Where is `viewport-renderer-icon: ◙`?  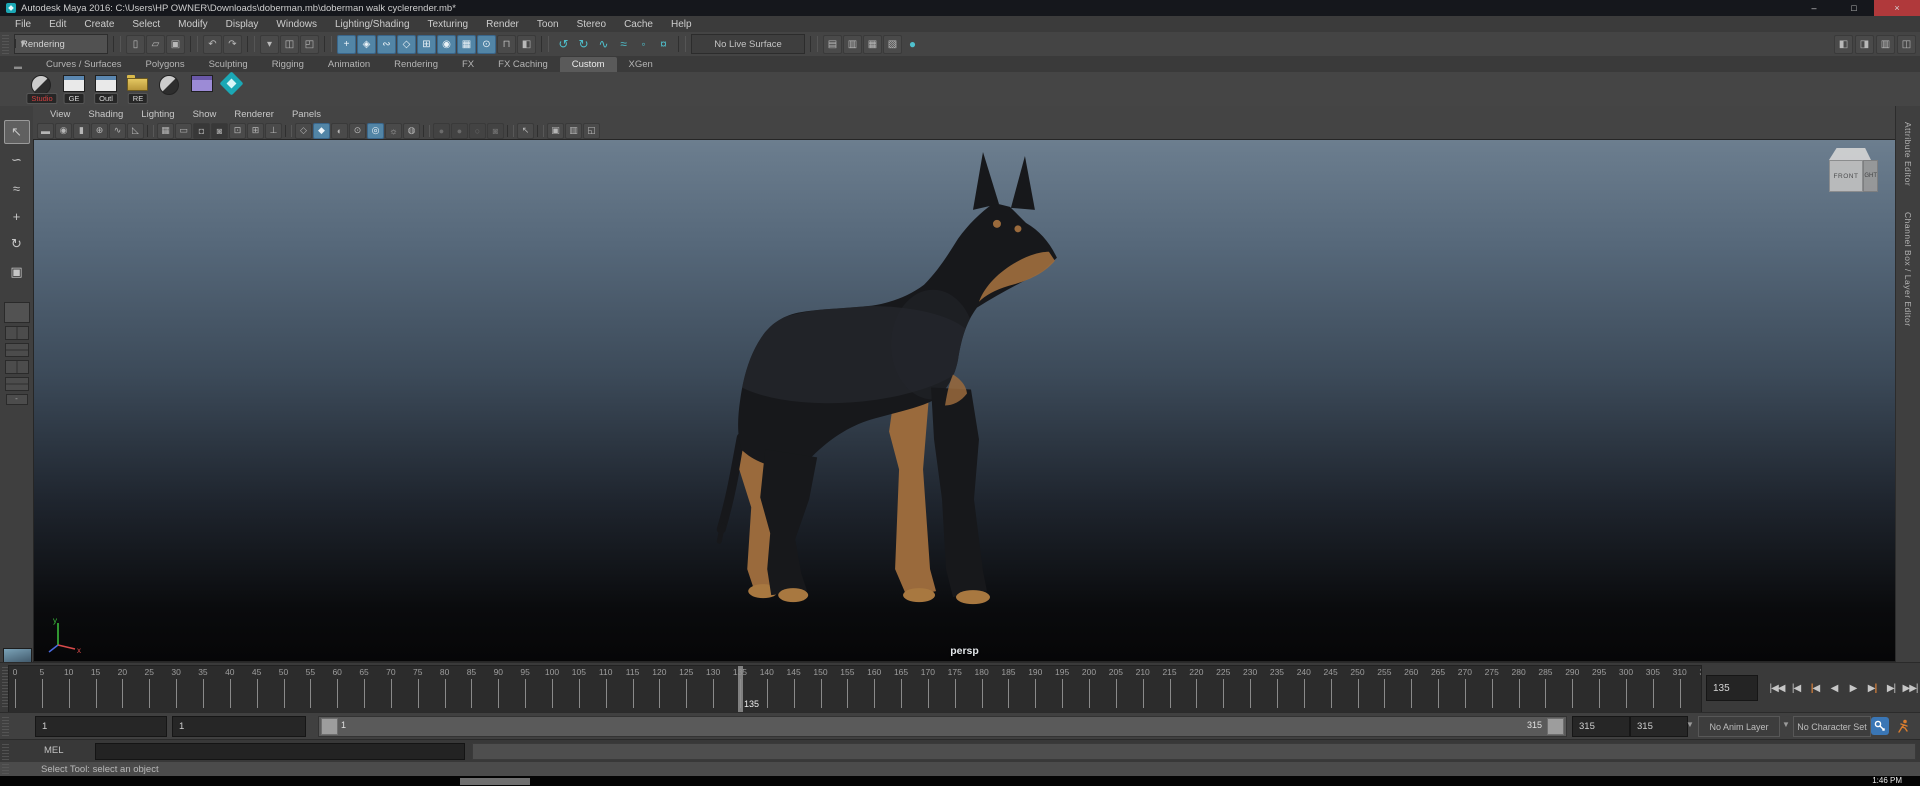
viewport-renderer-icon: ◙ is located at coordinates (495, 130).